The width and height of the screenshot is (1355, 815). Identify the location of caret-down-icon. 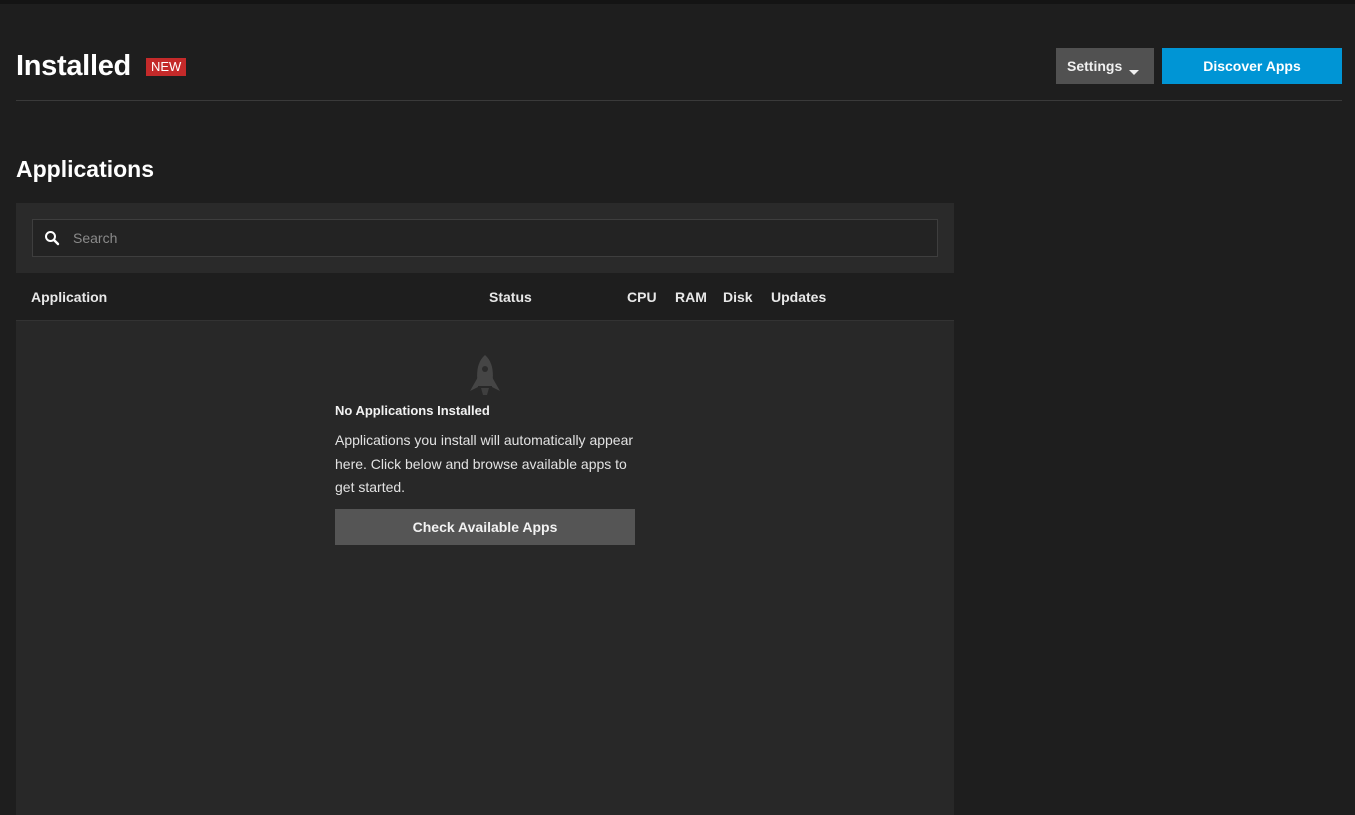
(1134, 72).